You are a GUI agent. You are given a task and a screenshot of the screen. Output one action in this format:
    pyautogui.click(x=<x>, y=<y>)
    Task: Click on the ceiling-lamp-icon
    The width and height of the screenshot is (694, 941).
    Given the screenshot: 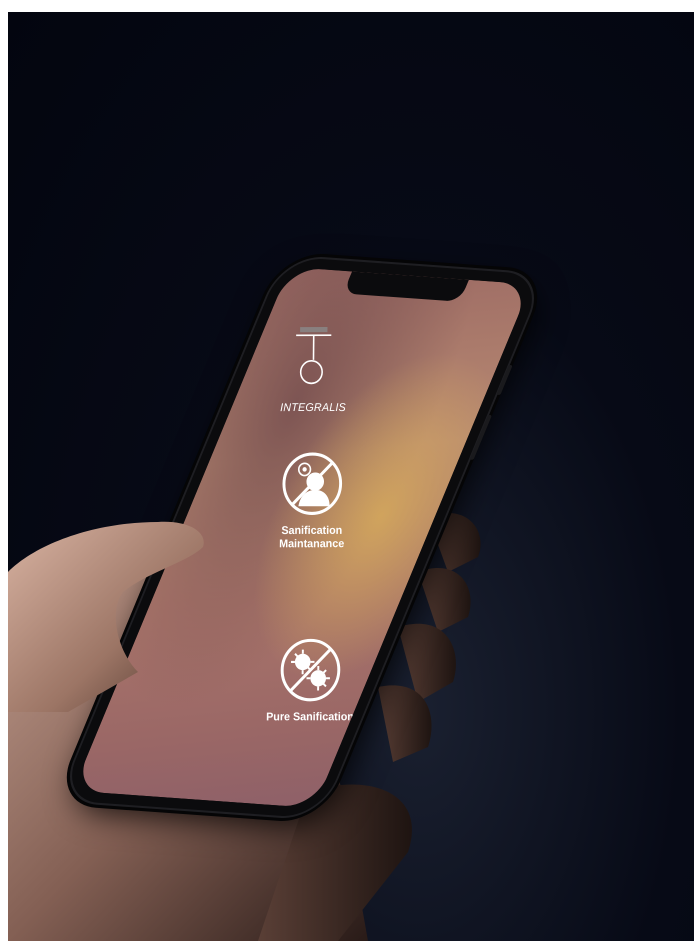 What is the action you would take?
    pyautogui.click(x=314, y=361)
    